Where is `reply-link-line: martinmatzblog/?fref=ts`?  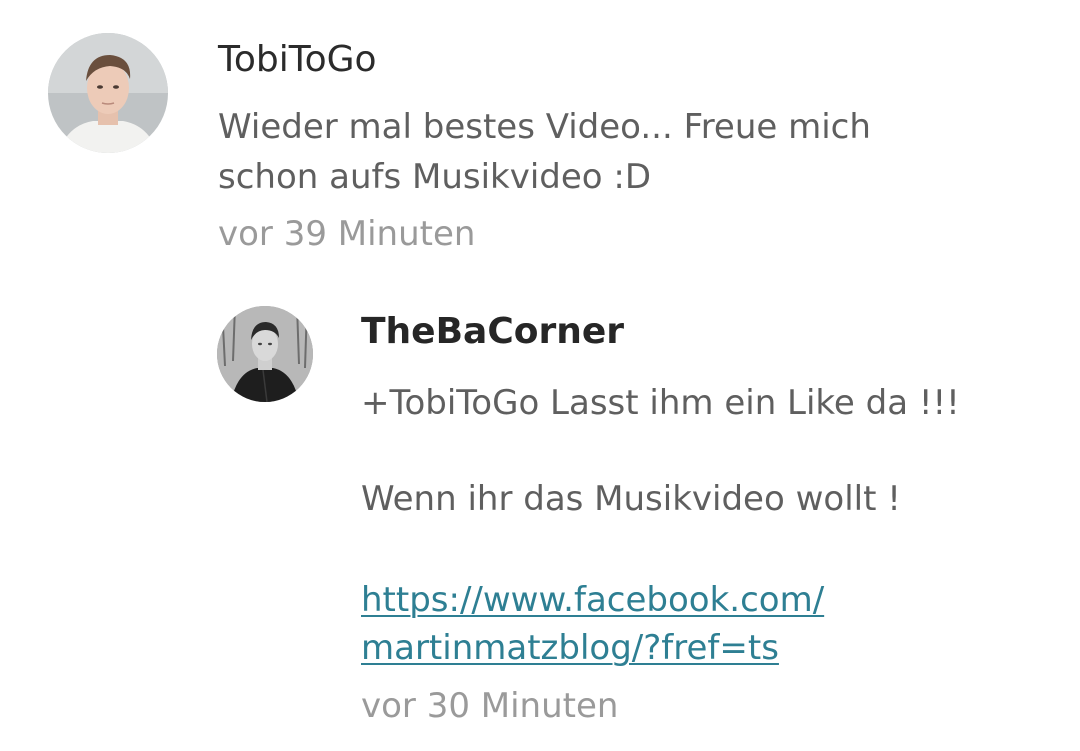
reply-link-line: martinmatzblog/?fref=ts is located at coordinates (671, 648).